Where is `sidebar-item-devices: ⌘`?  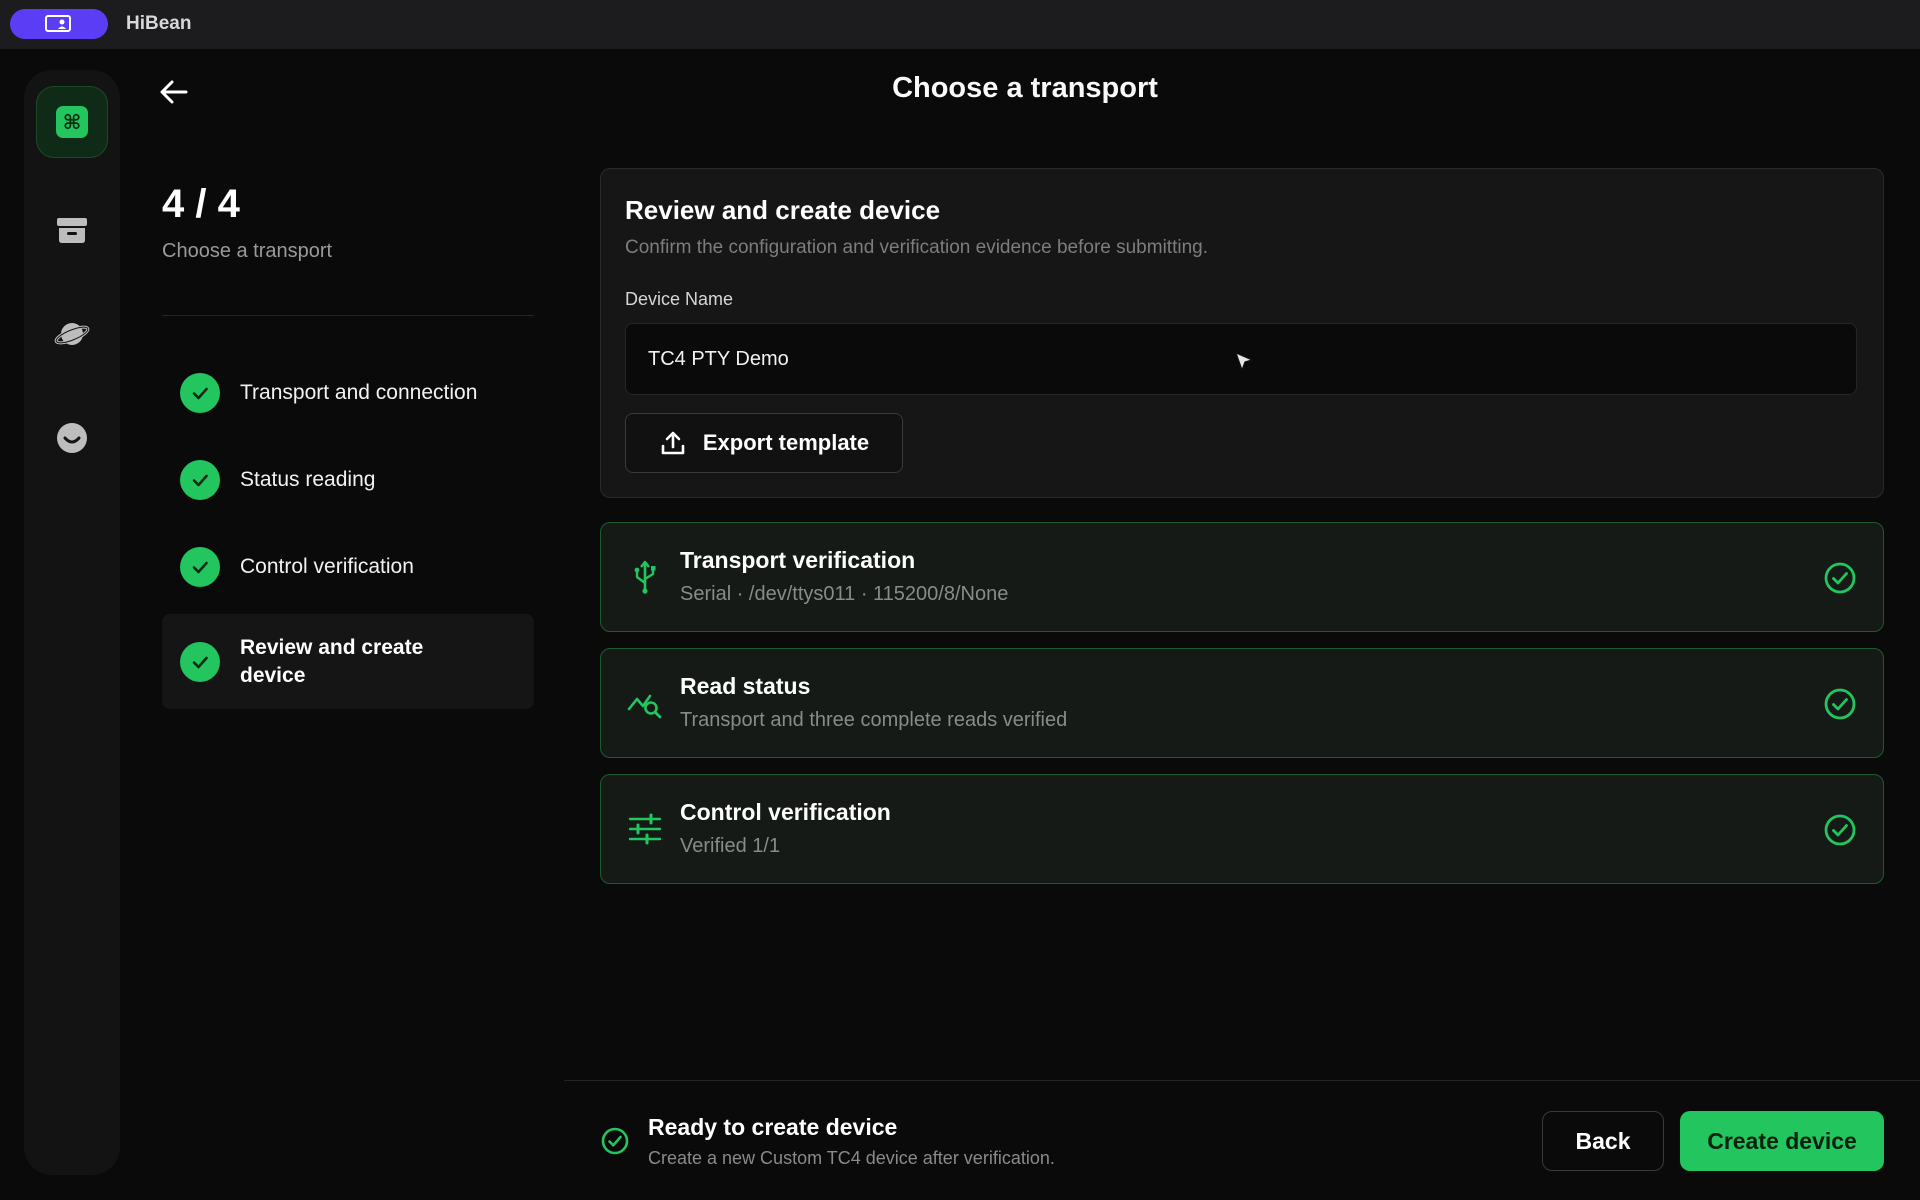 sidebar-item-devices: ⌘ is located at coordinates (72, 122).